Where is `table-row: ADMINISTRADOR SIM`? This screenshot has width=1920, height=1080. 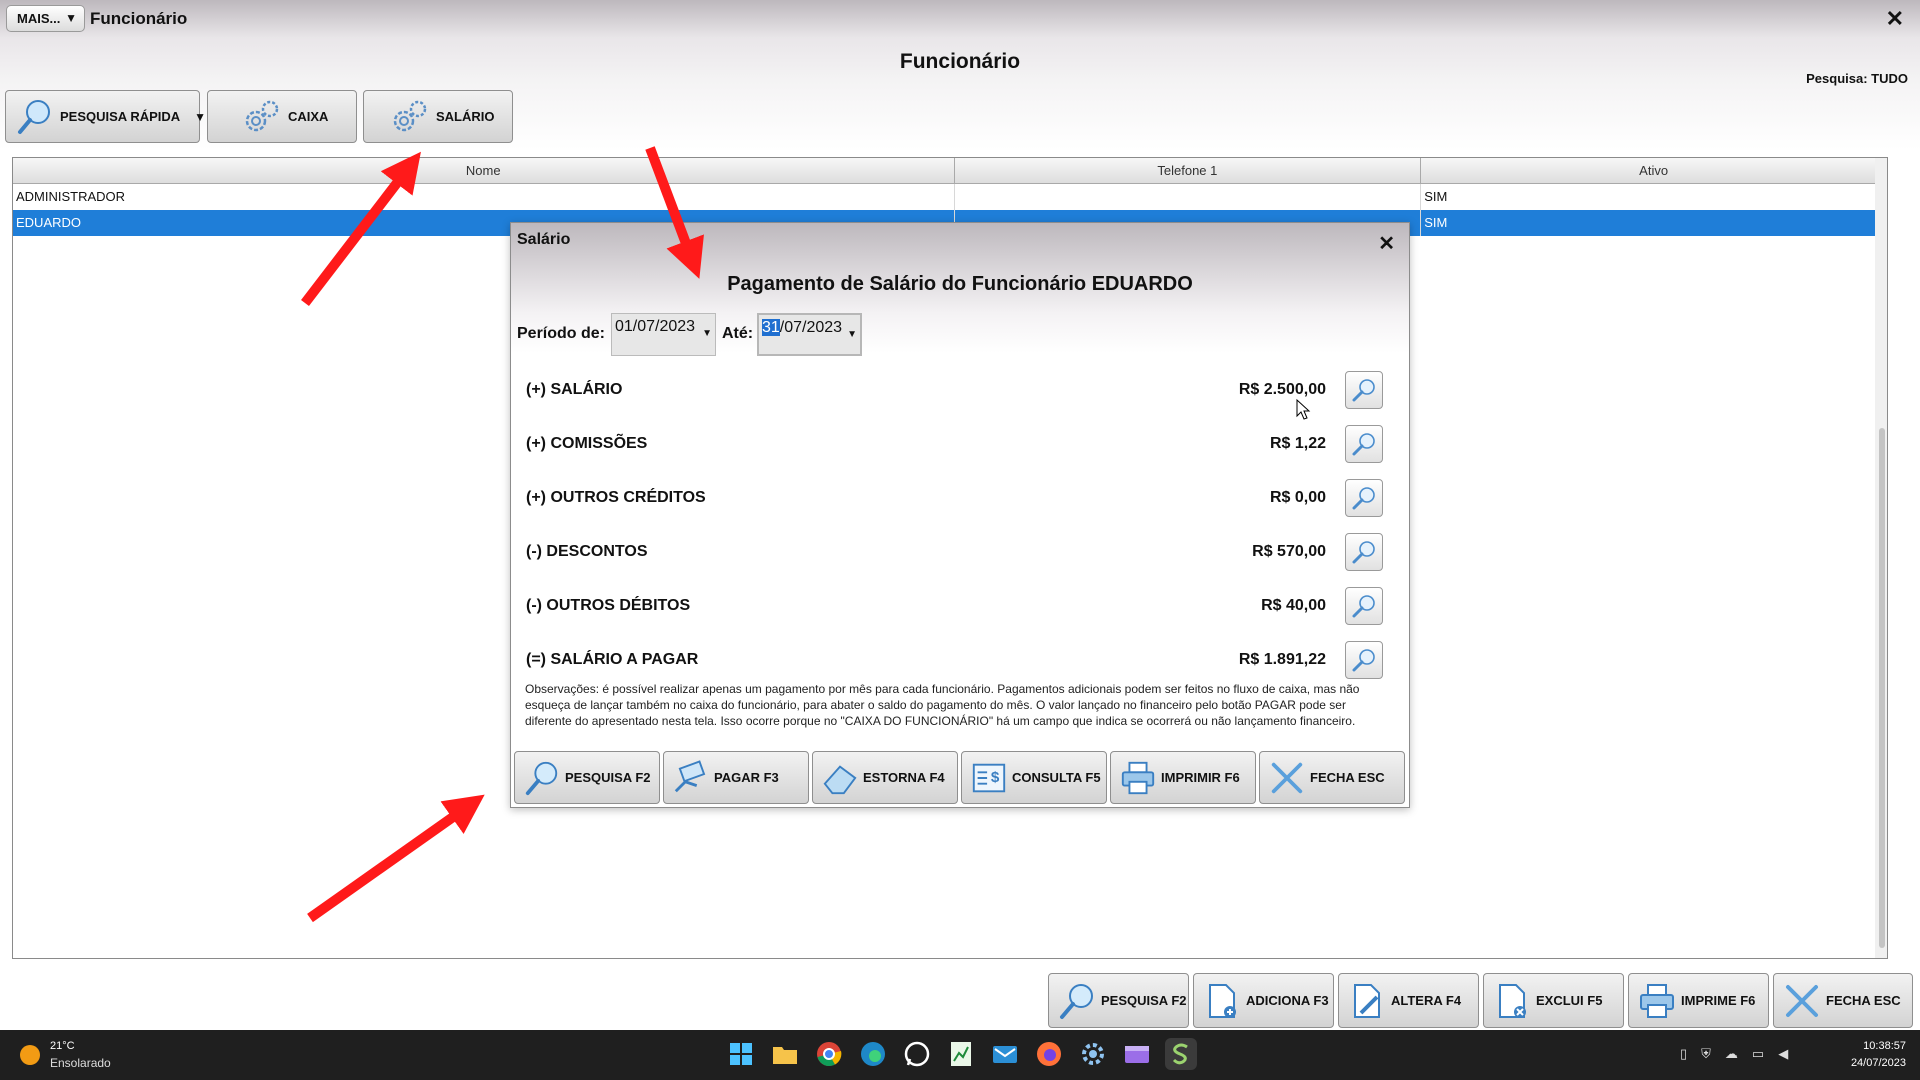
table-row: ADMINISTRADOR SIM is located at coordinates (950, 197).